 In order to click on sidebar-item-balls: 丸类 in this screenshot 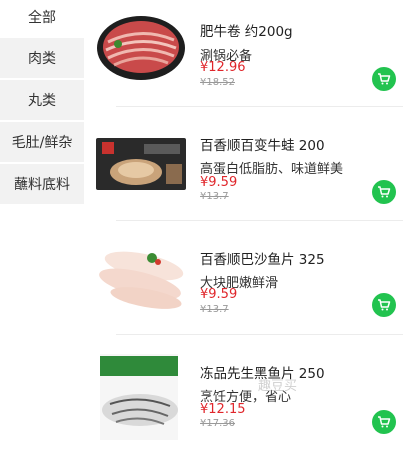, I will do `click(42, 100)`.